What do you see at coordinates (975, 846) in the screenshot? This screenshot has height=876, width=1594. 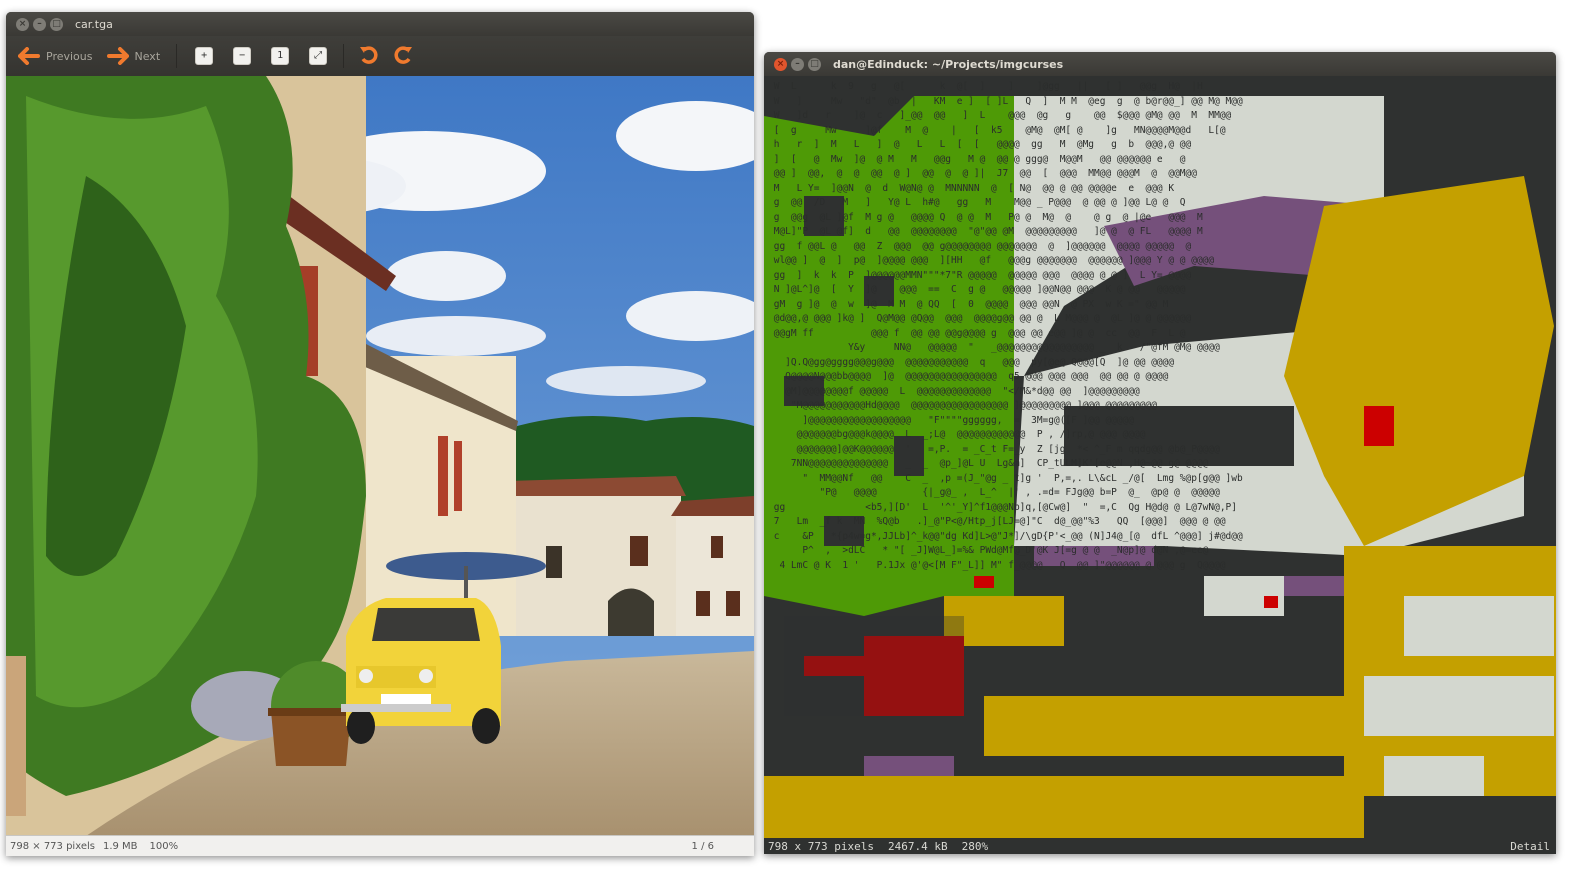 I see `term-zoom-level: 280%` at bounding box center [975, 846].